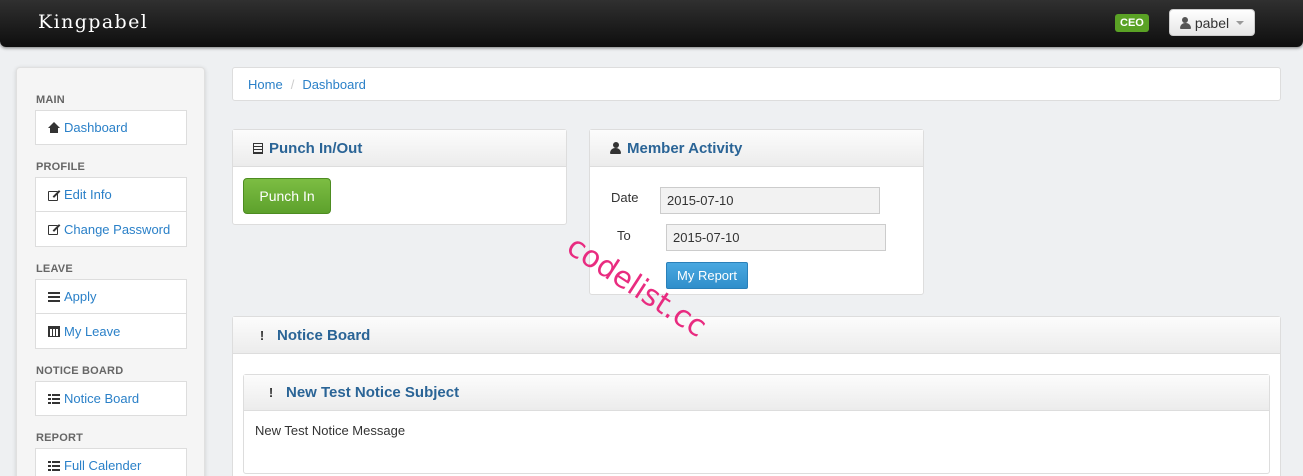  What do you see at coordinates (60, 438) in the screenshot?
I see `nav-header-report: REPORT` at bounding box center [60, 438].